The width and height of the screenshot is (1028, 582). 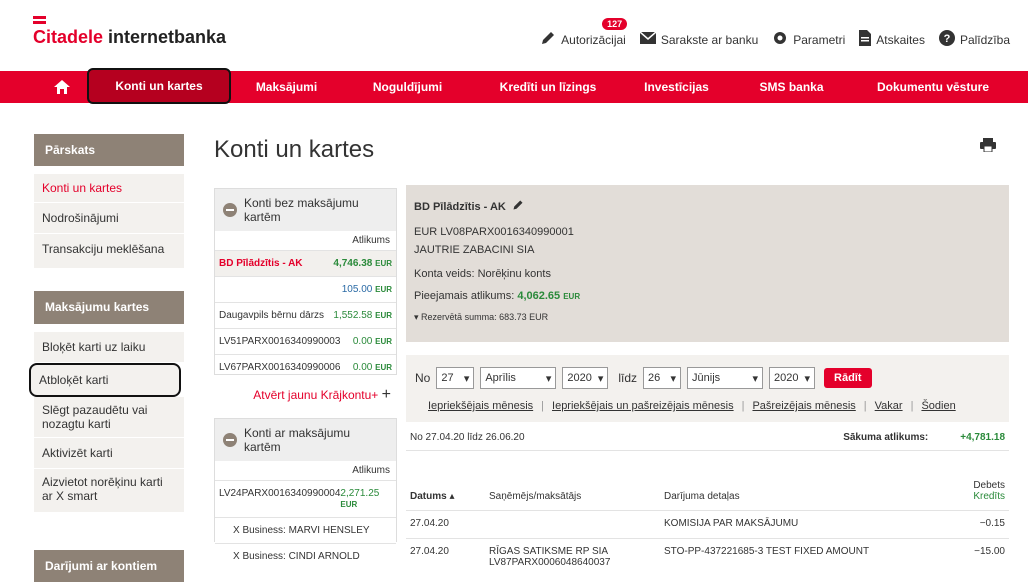 What do you see at coordinates (643, 406) in the screenshot?
I see `quick-prev-current-month: Iepriekšējais un pašreizējais mēnesis` at bounding box center [643, 406].